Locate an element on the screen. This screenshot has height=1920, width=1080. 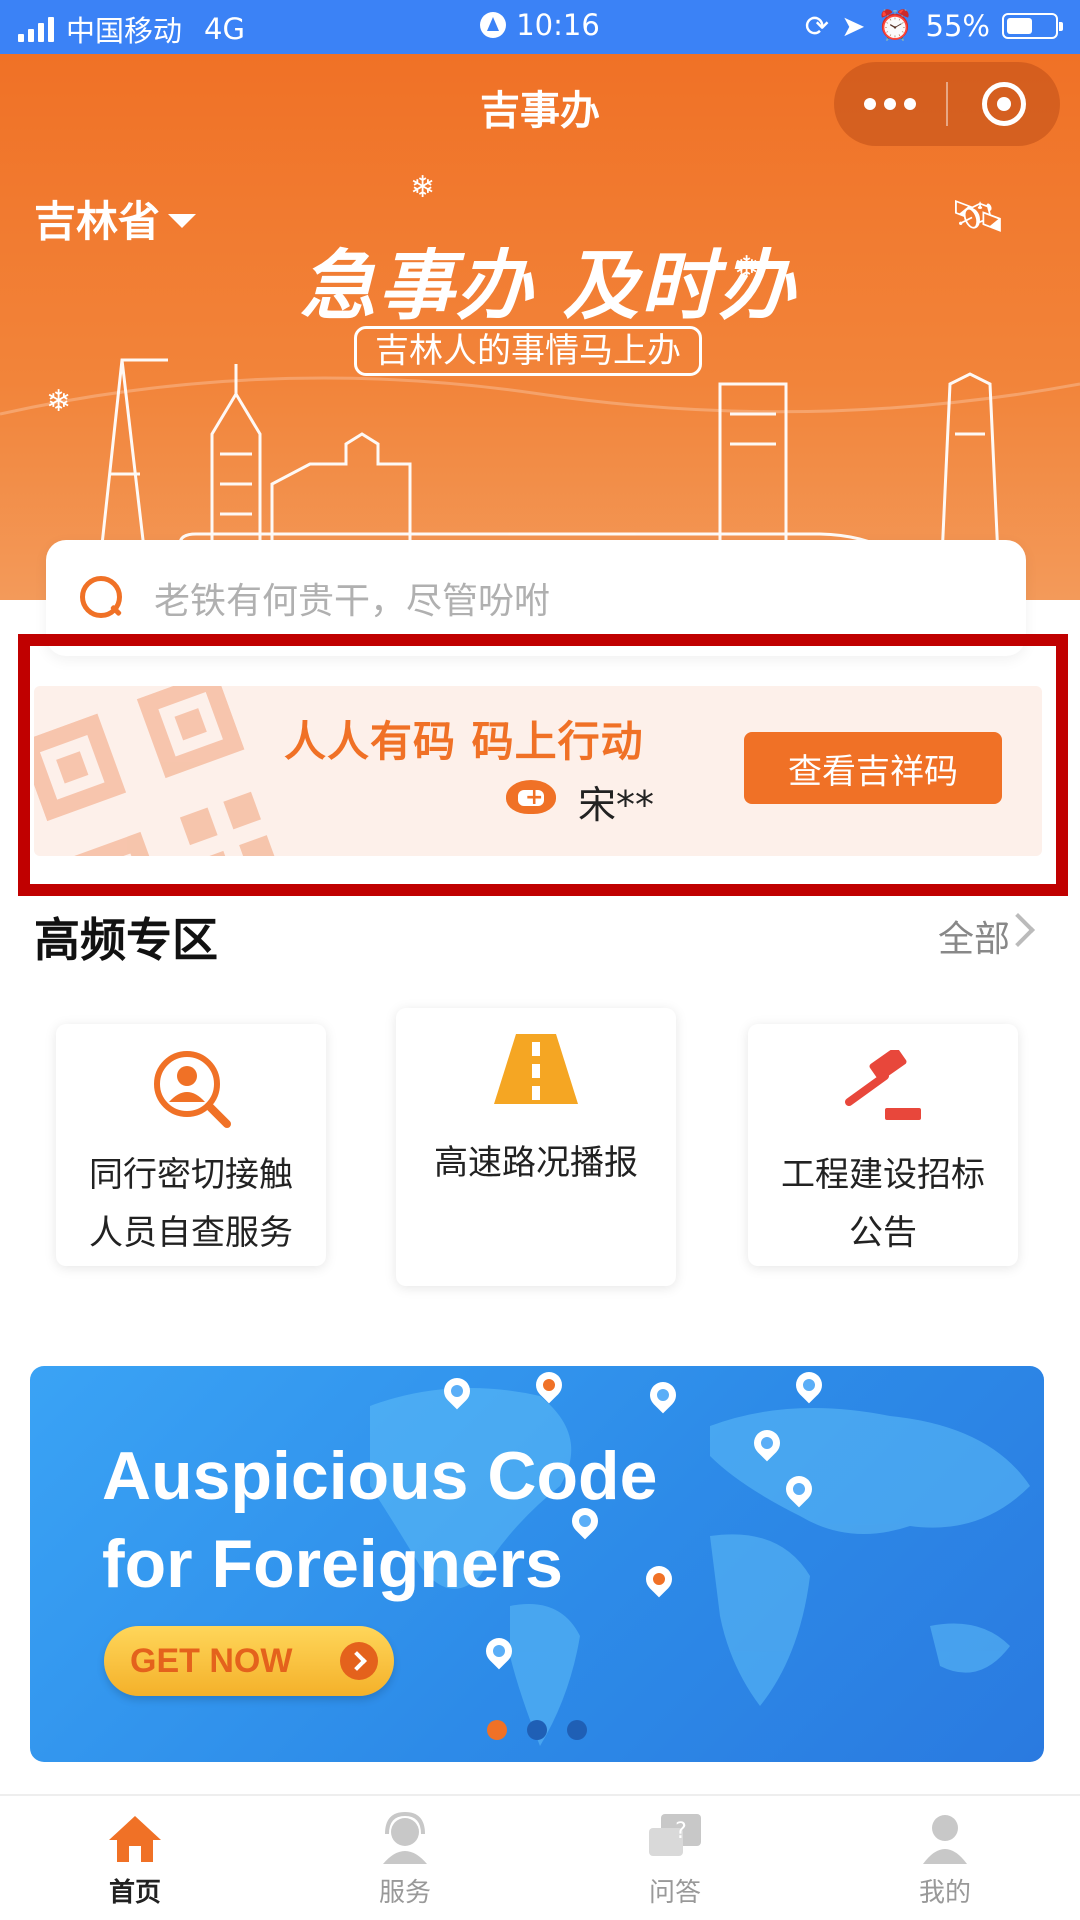
section-title: 高频专区 is located at coordinates (126, 940).